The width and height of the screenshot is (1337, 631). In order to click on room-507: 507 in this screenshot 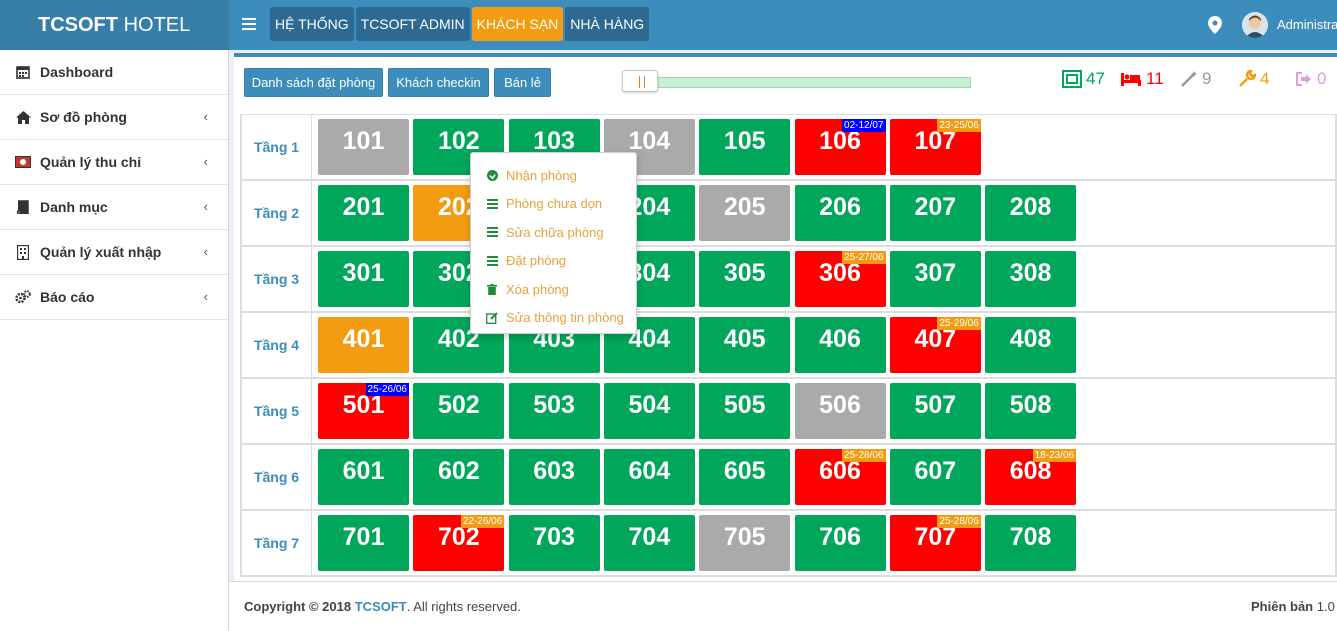, I will do `click(935, 411)`.